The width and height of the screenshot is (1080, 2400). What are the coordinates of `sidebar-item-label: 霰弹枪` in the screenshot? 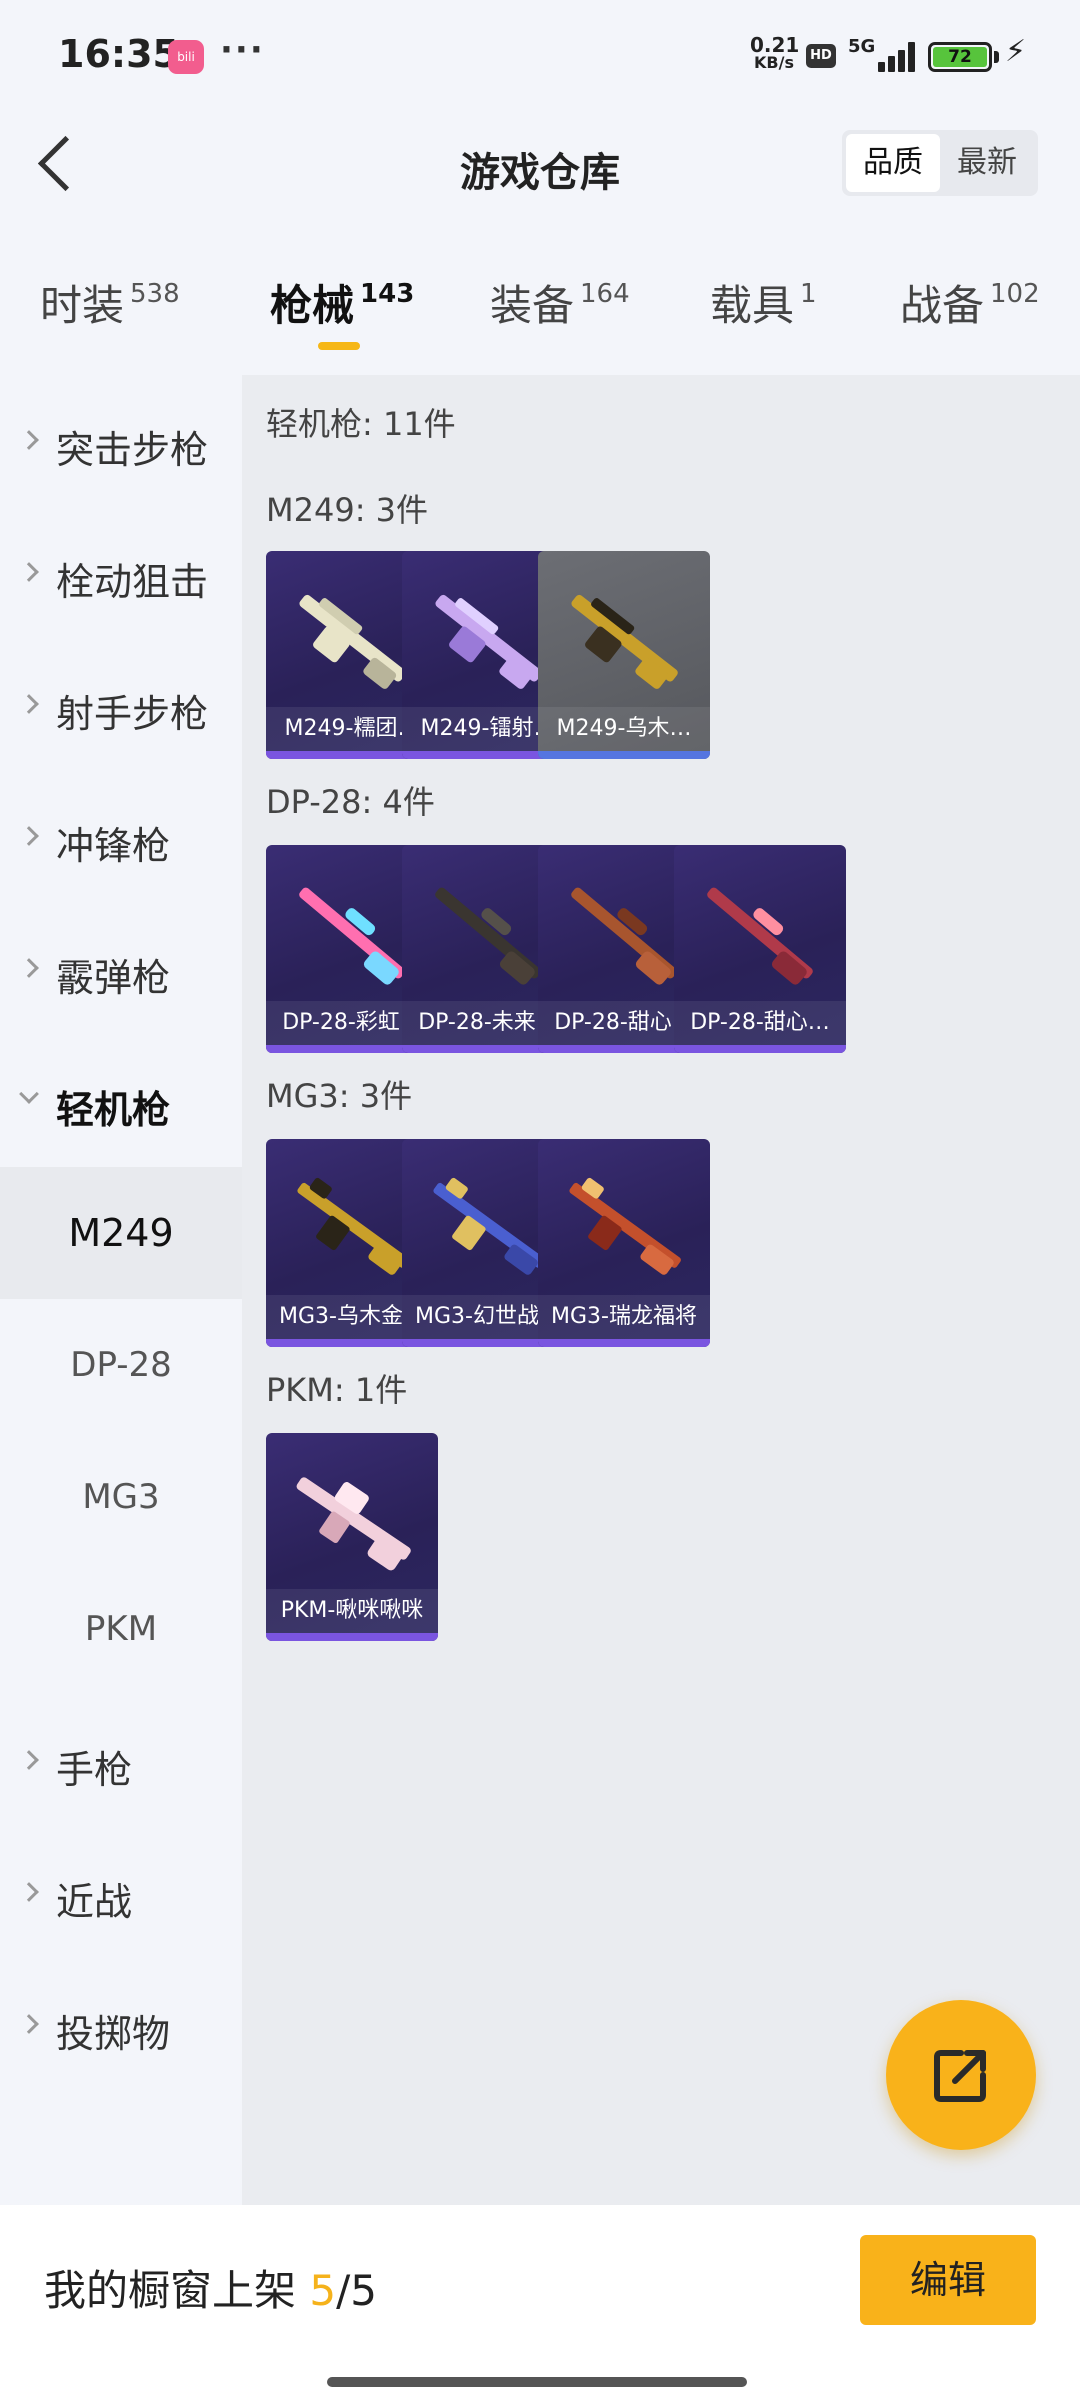 It's located at (113, 978).